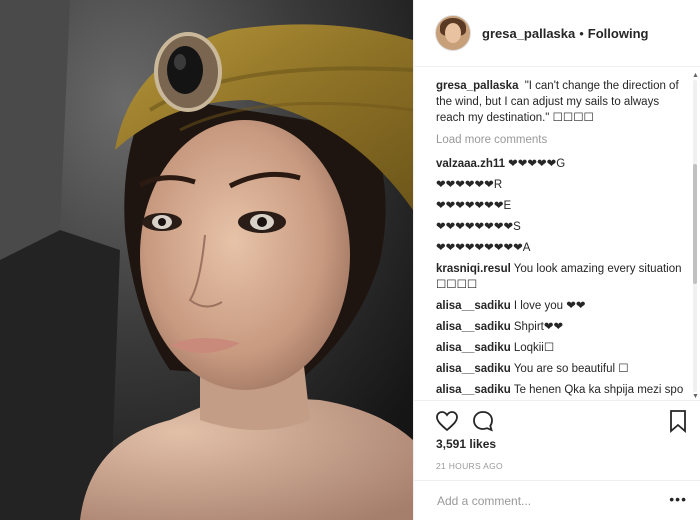 This screenshot has height=520, width=700. I want to click on comment-row: ❤❤❤❤❤❤❤❤S, so click(561, 227).